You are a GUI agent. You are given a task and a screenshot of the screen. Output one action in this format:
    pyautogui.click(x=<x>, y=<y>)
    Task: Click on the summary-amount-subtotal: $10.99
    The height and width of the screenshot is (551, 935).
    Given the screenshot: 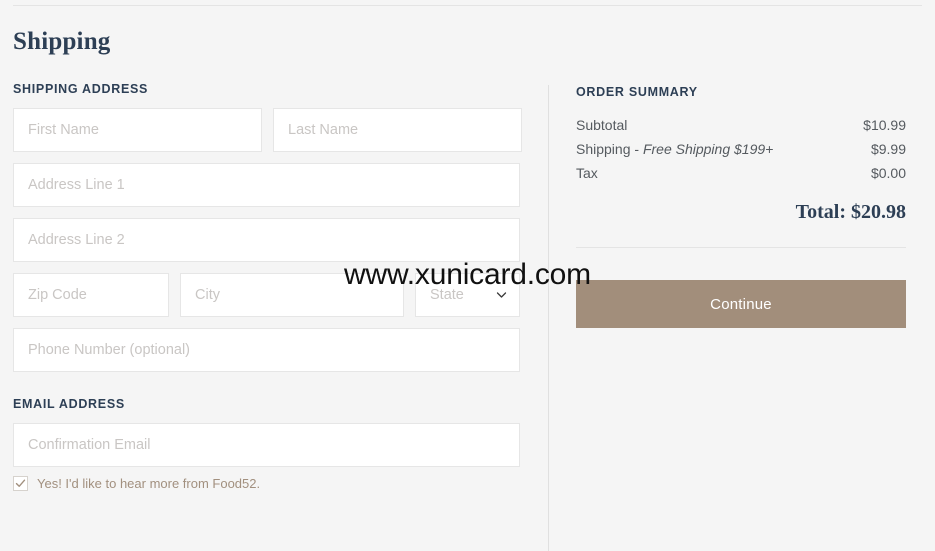 What is the action you would take?
    pyautogui.click(x=884, y=125)
    